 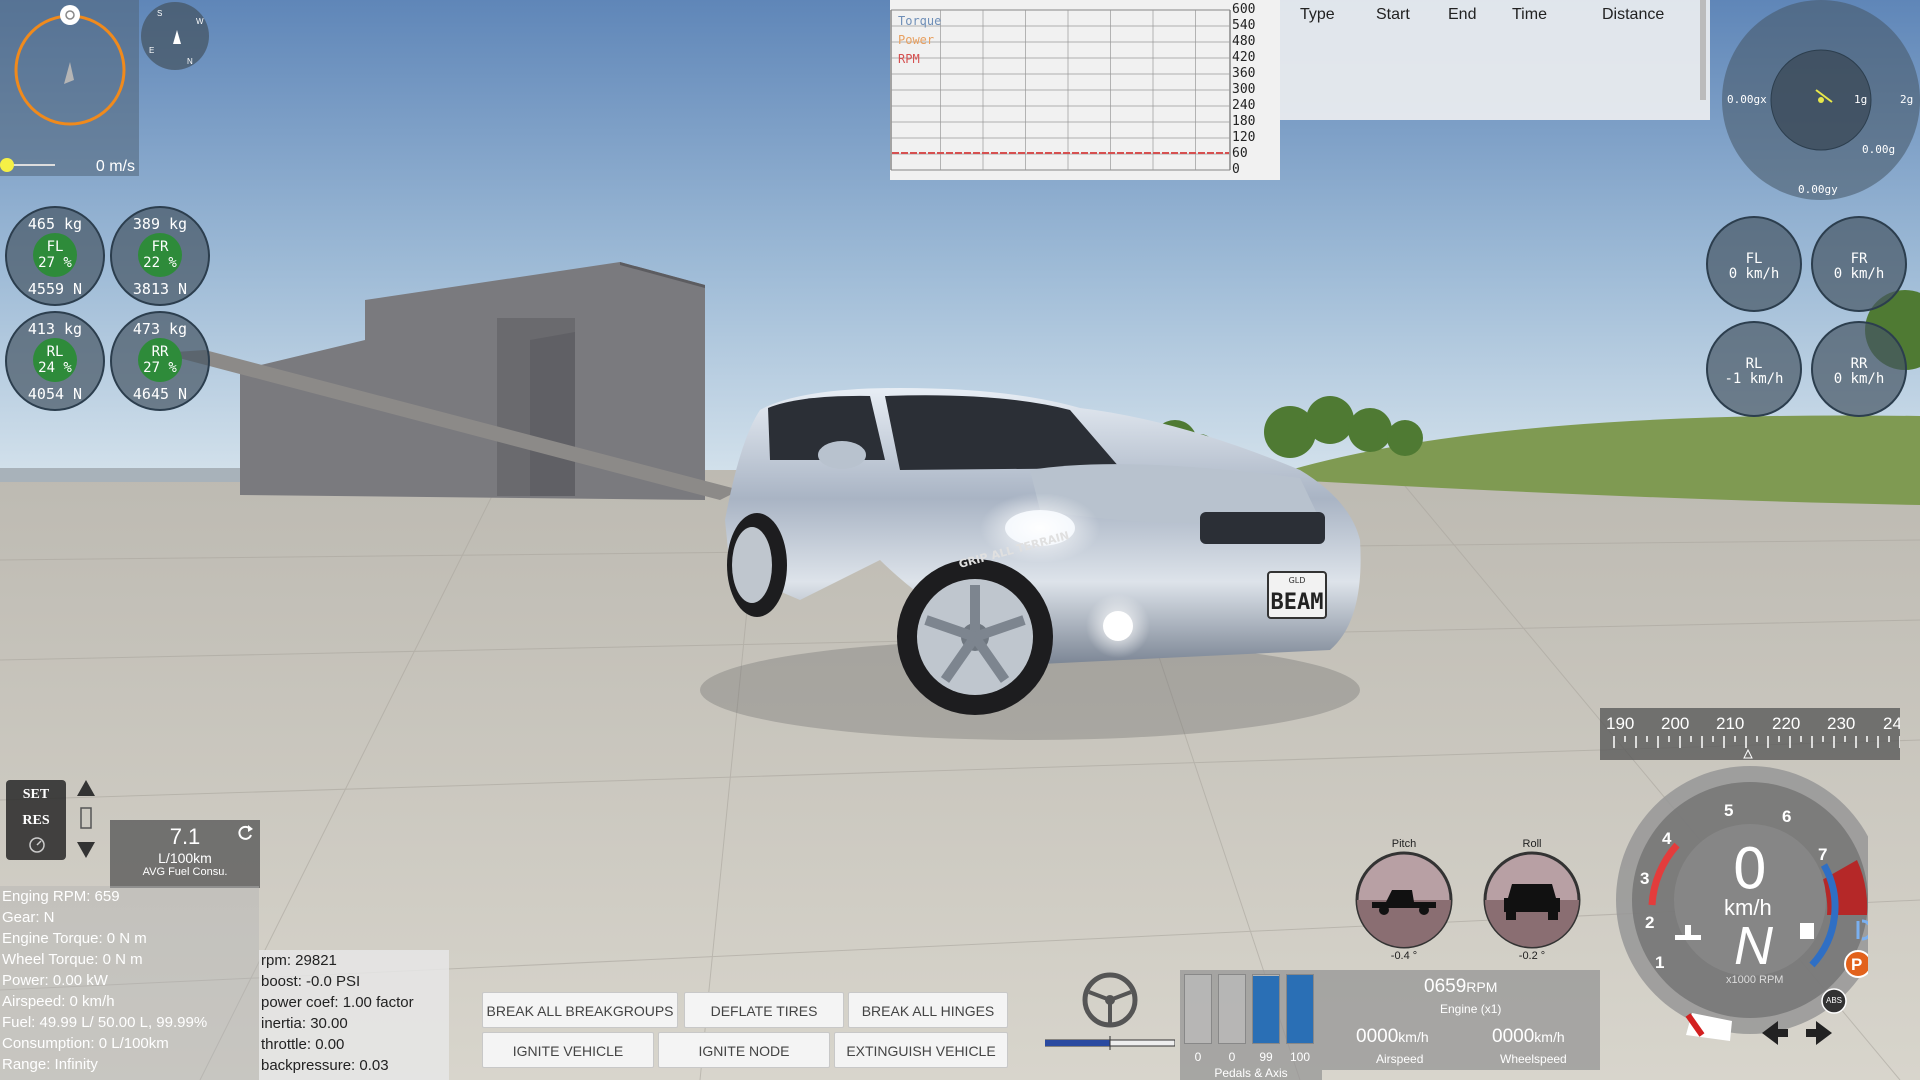 I want to click on minimap-compass: S W E N, so click(x=175, y=36).